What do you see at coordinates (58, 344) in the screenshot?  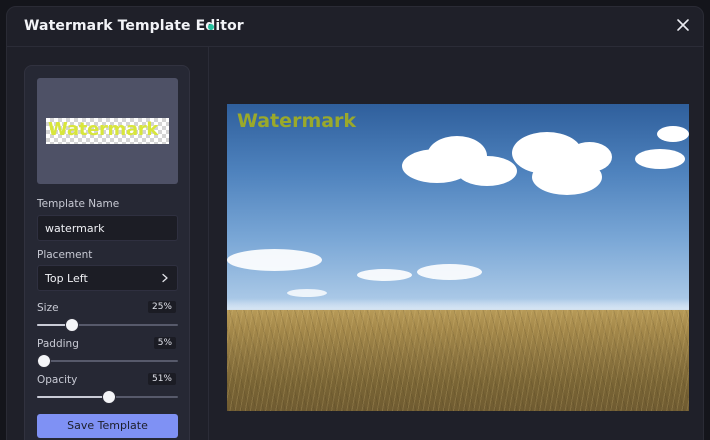 I see `padding-label: Padding` at bounding box center [58, 344].